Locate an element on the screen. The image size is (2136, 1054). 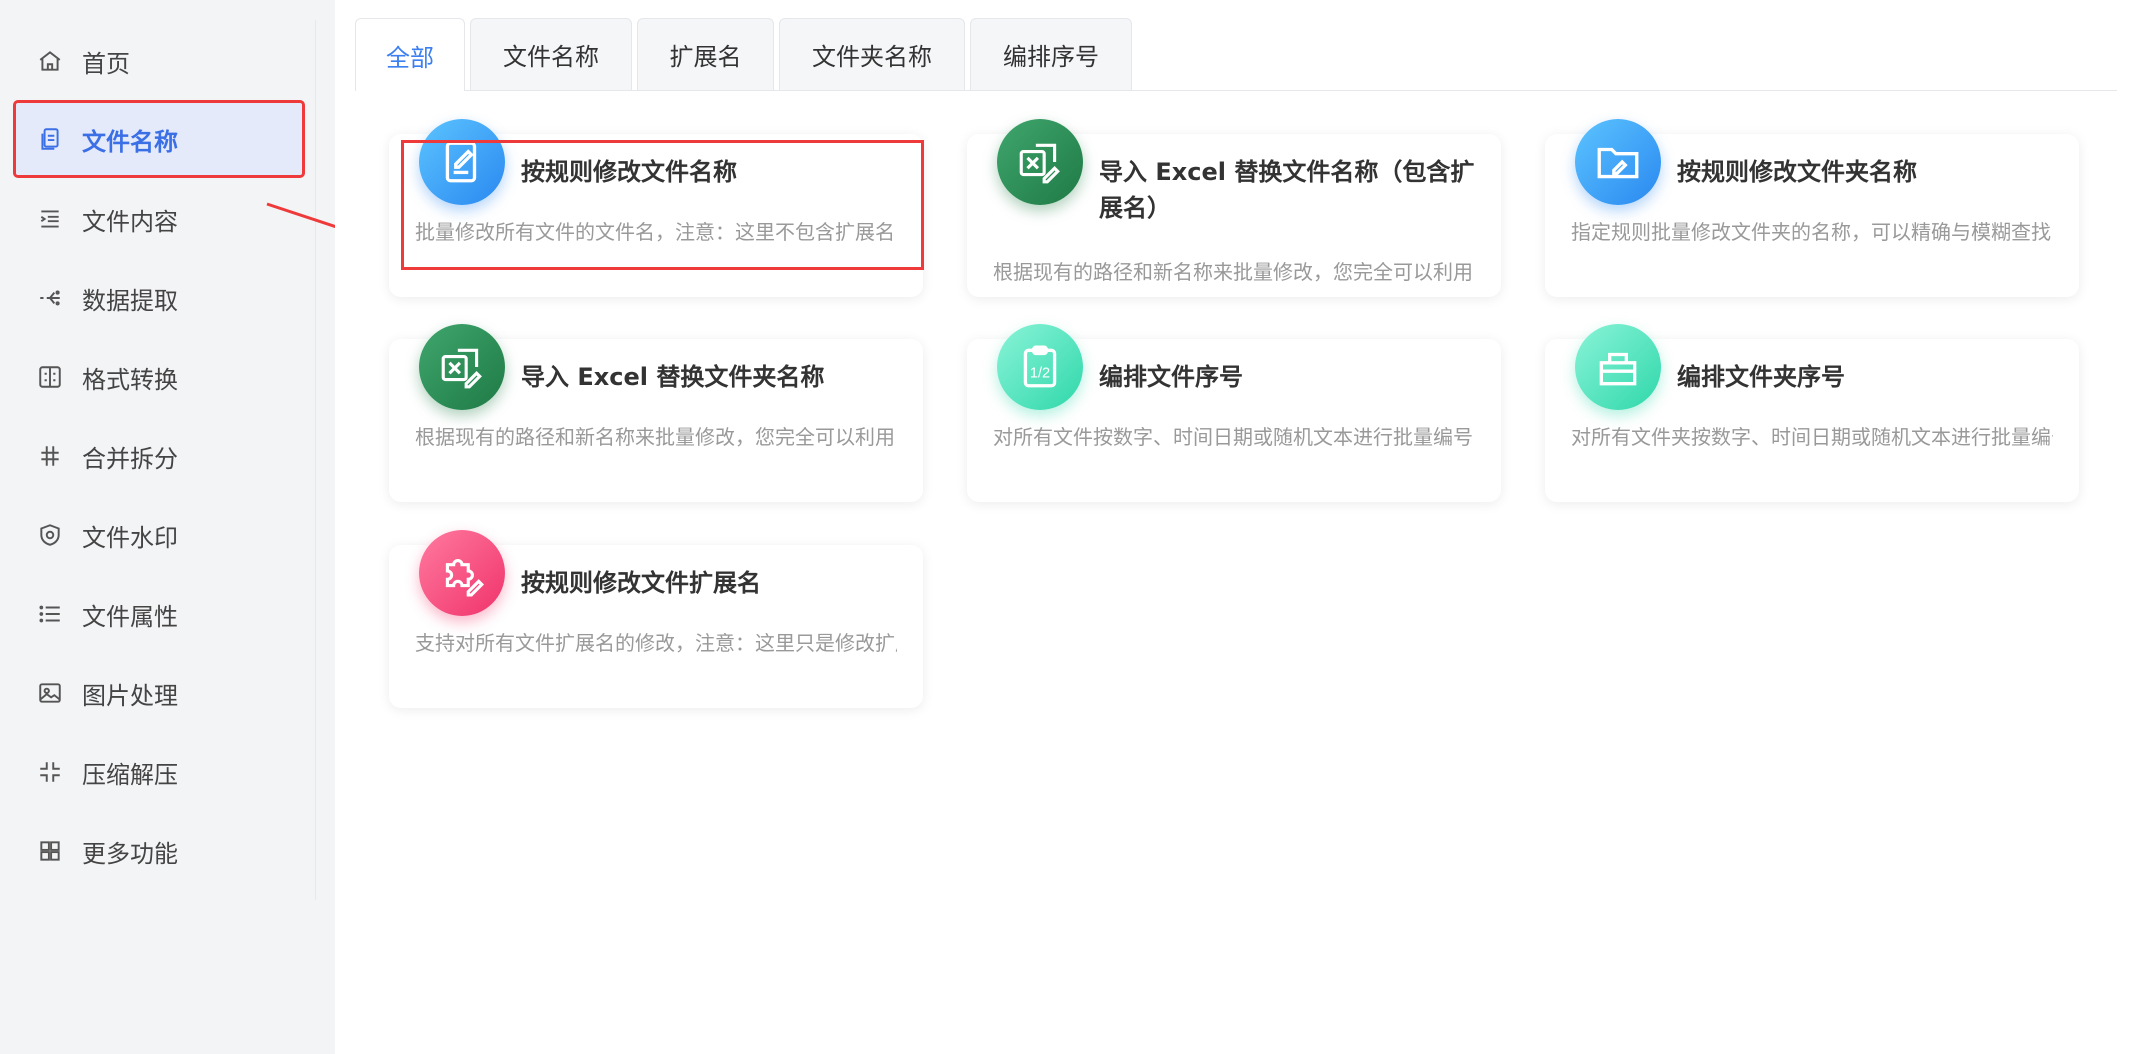
sidebar-item-home: 首页 is located at coordinates (159, 61).